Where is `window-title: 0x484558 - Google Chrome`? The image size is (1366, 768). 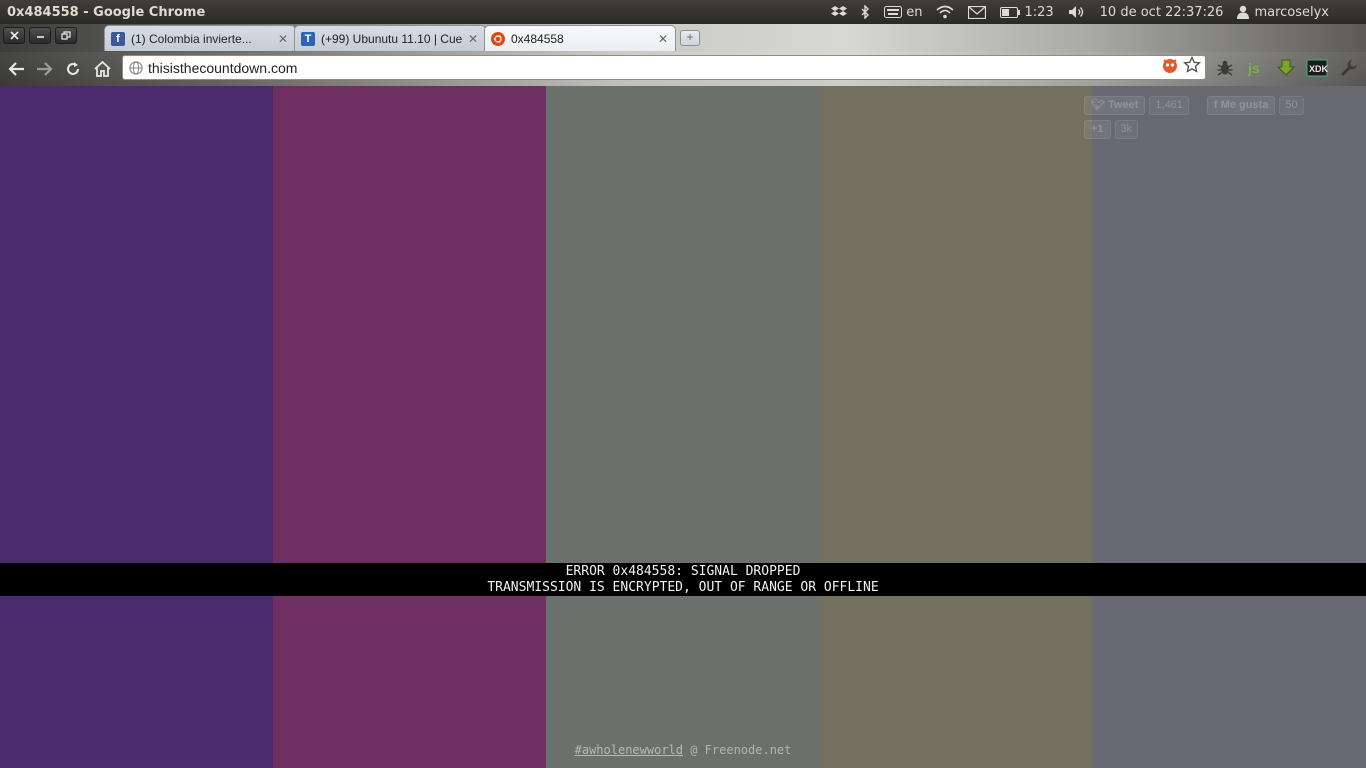
window-title: 0x484558 - Google Chrome is located at coordinates (106, 12).